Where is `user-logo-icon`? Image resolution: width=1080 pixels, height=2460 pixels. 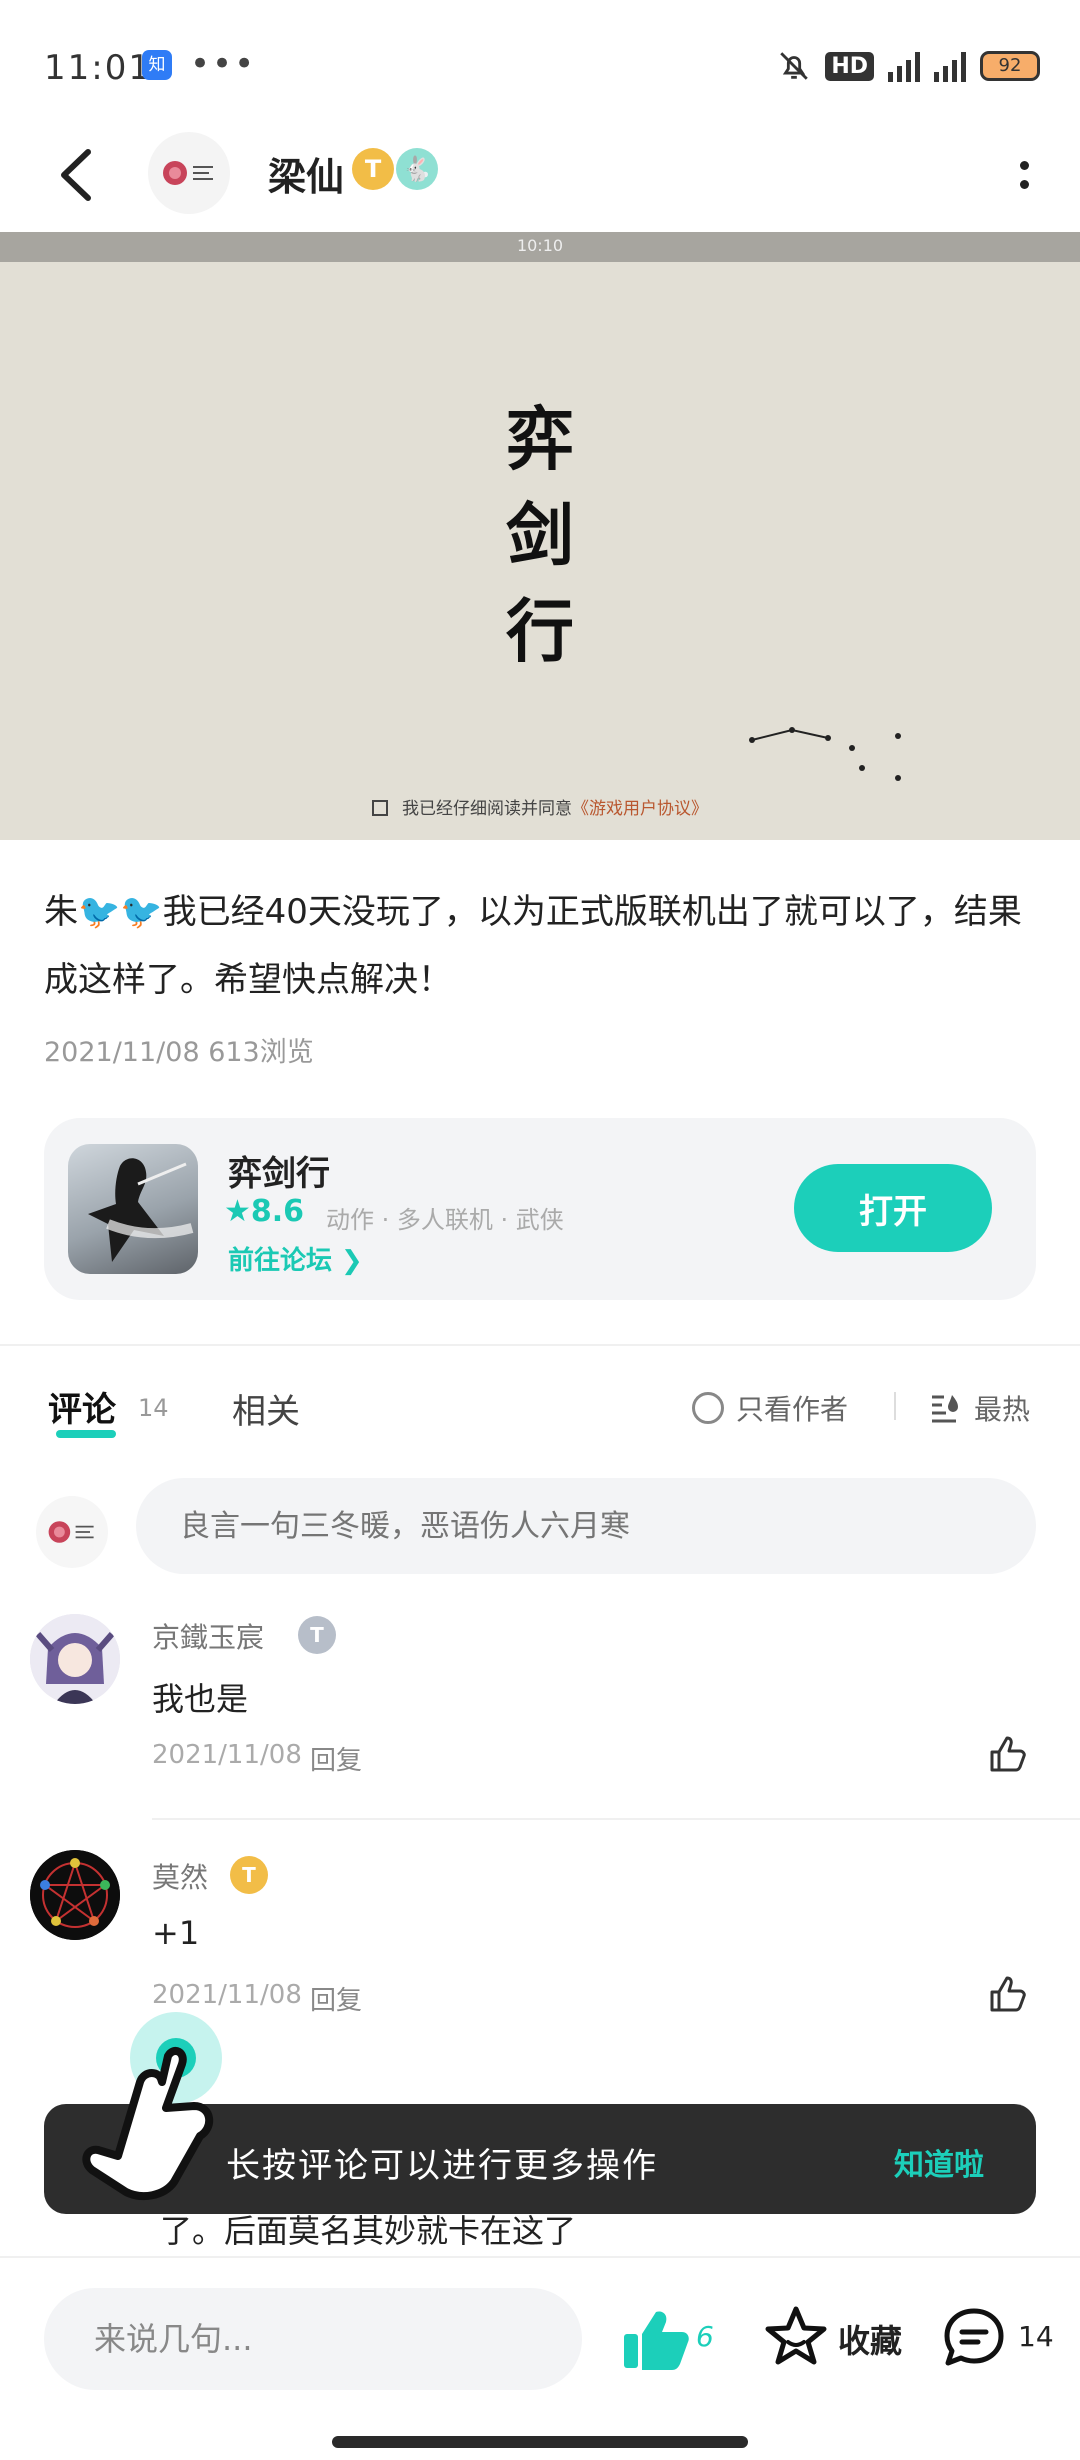
user-logo-icon is located at coordinates (71, 1532).